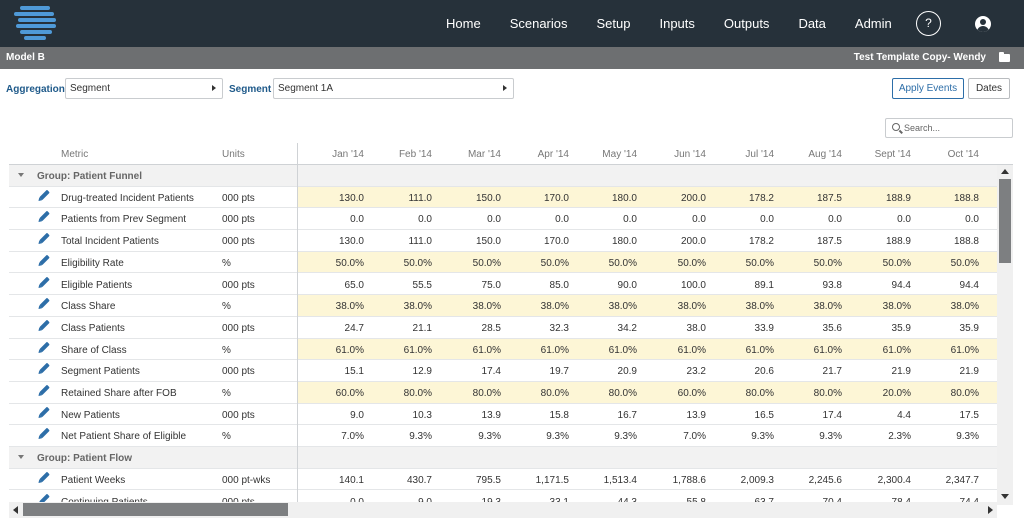 Image resolution: width=1024 pixels, height=524 pixels. What do you see at coordinates (983, 24) in the screenshot?
I see `user-circle-icon` at bounding box center [983, 24].